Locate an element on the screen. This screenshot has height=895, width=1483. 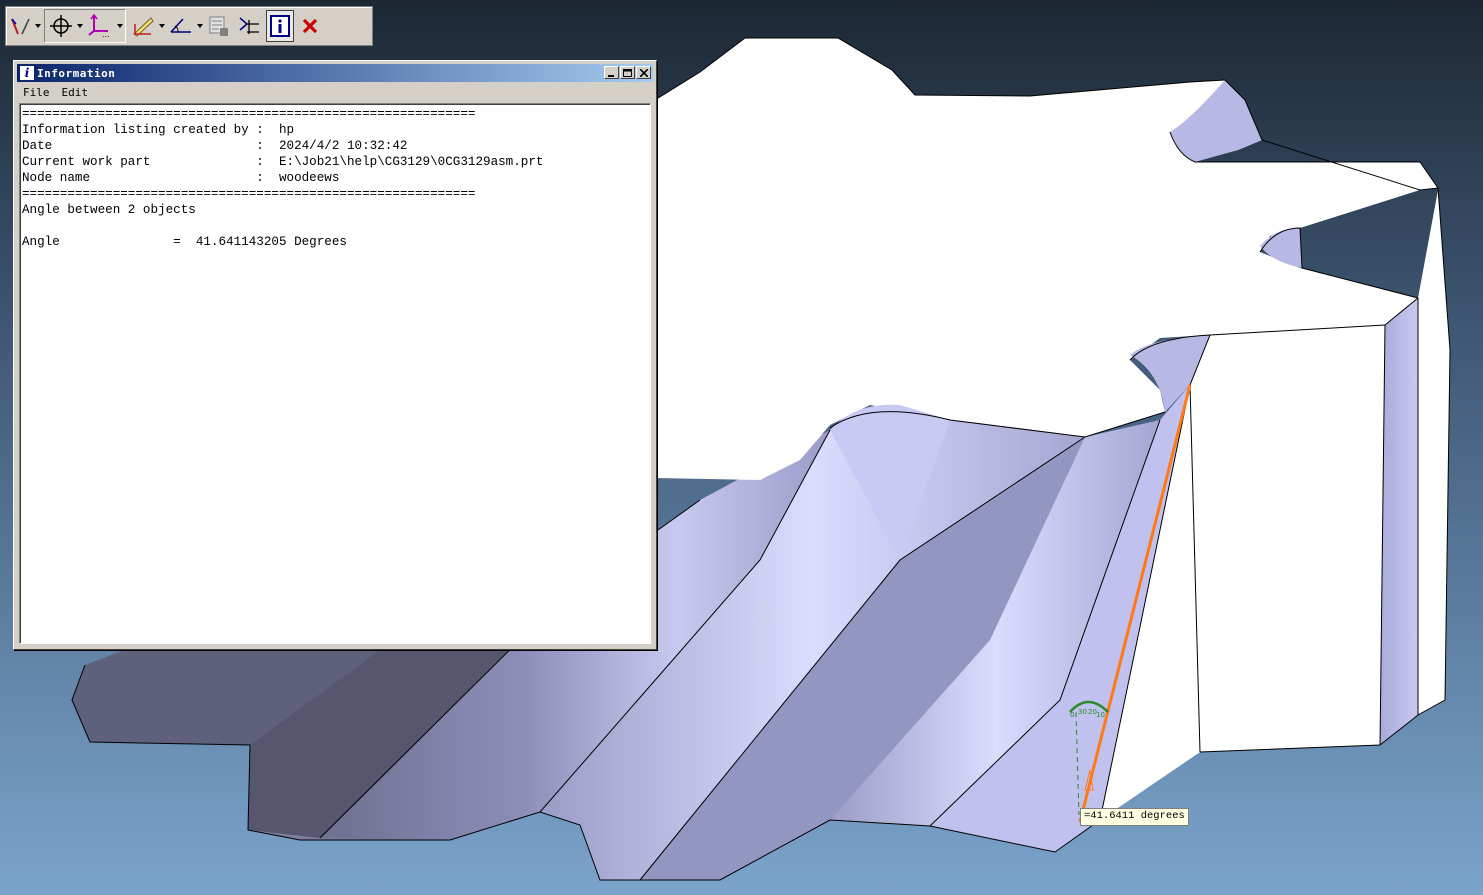
info-point-icon is located at coordinates (219, 26).